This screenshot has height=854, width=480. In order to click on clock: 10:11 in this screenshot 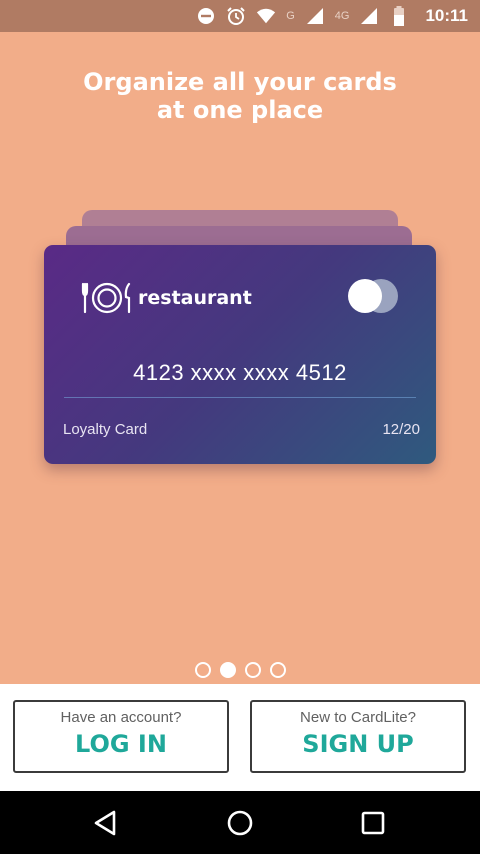, I will do `click(446, 15)`.